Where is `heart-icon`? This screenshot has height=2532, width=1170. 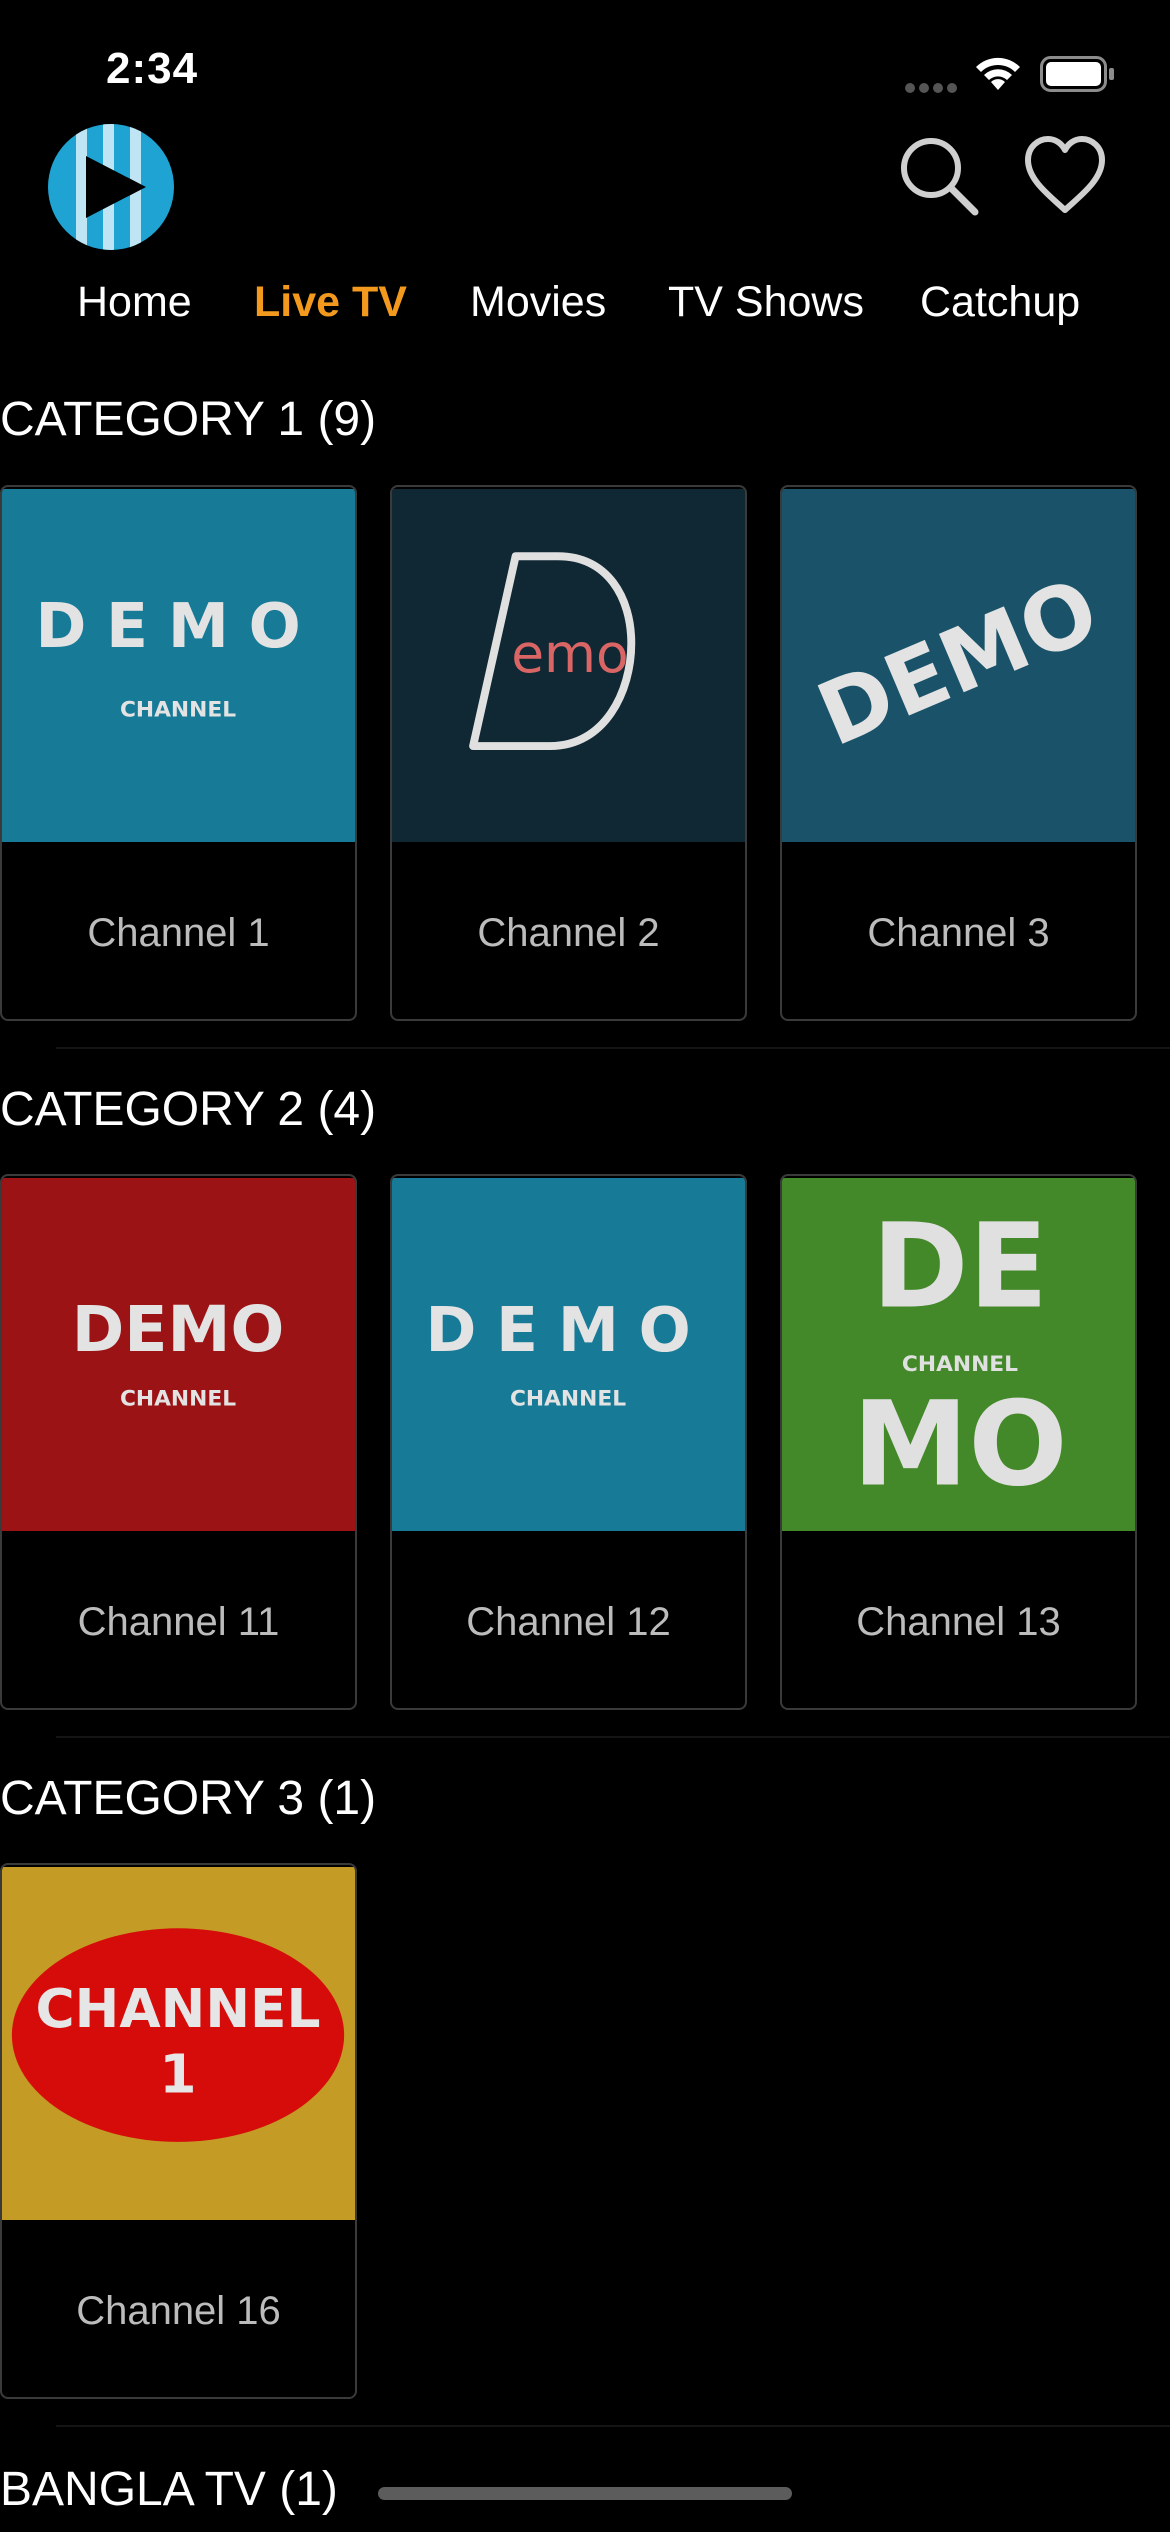 heart-icon is located at coordinates (1065, 174).